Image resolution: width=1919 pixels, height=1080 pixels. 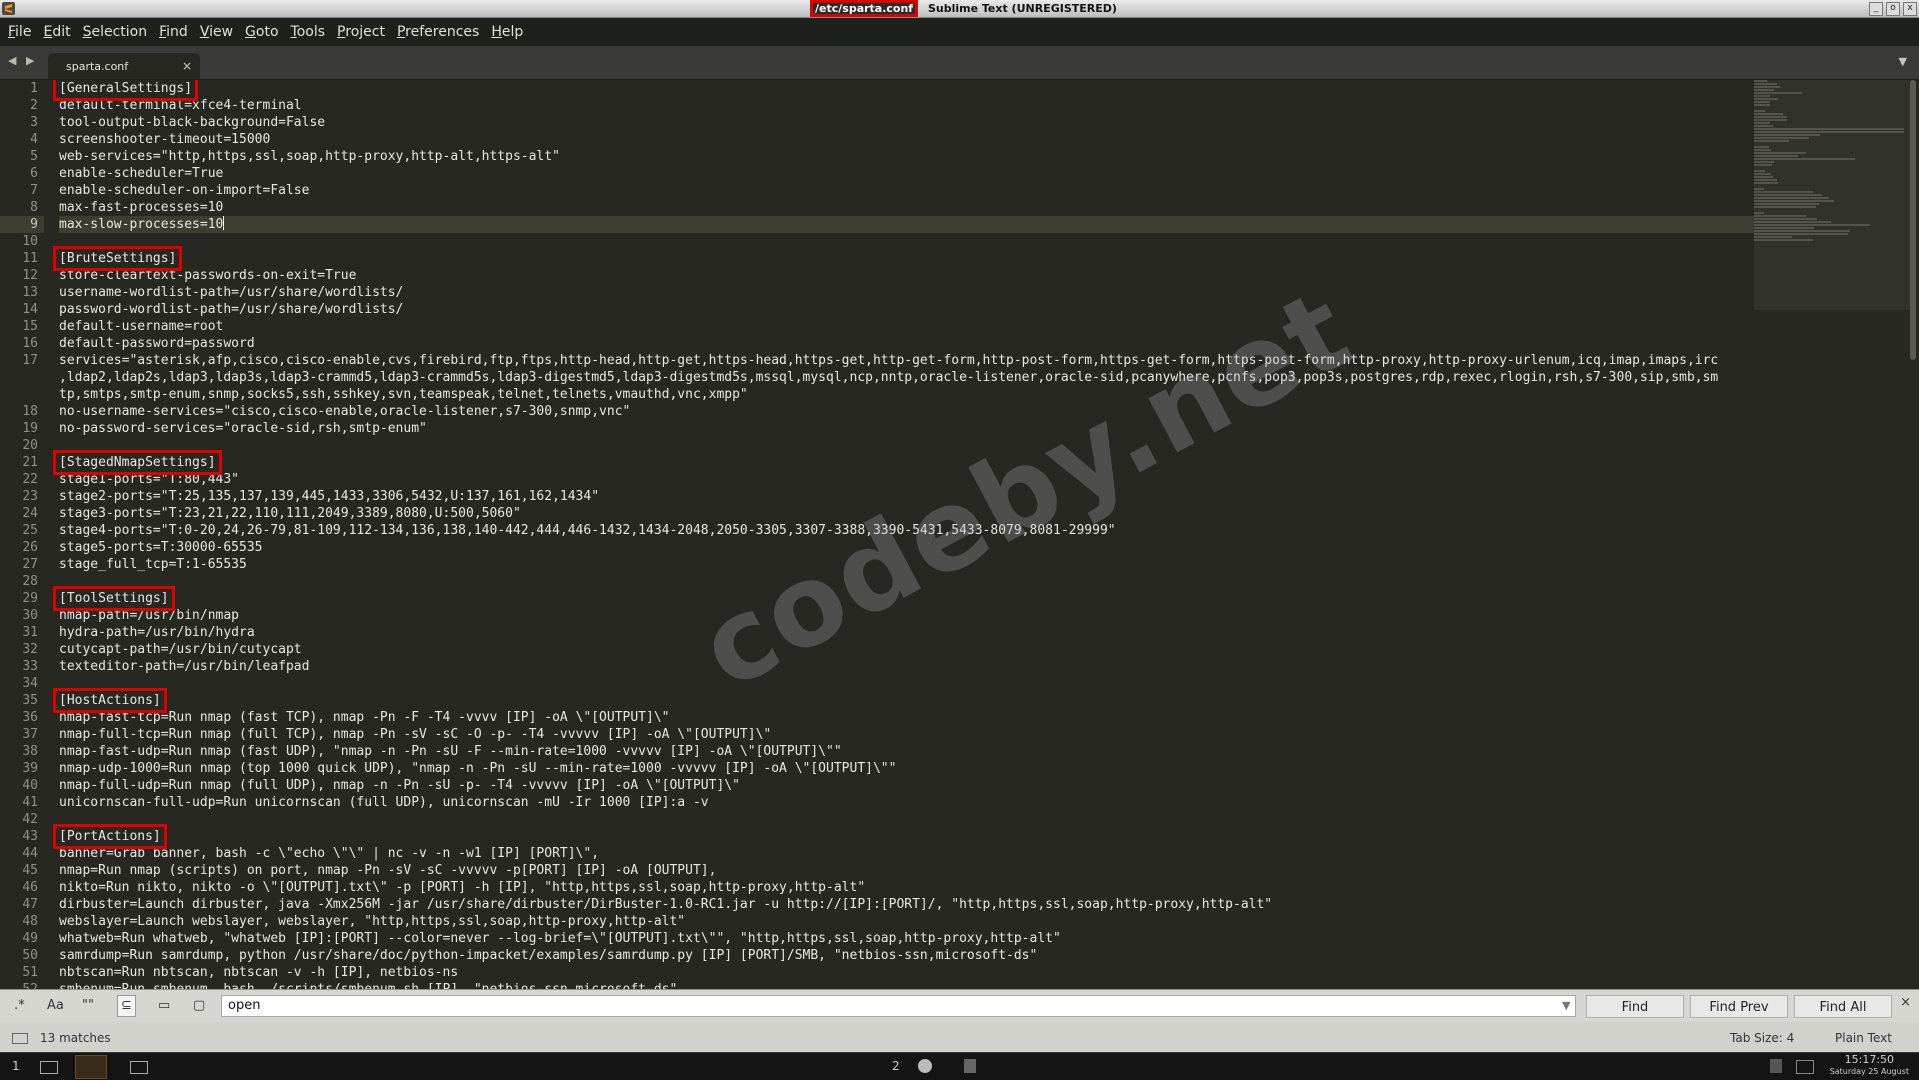 I want to click on code-line: stage_full_tcp=T:1-65535, so click(x=909, y=564).